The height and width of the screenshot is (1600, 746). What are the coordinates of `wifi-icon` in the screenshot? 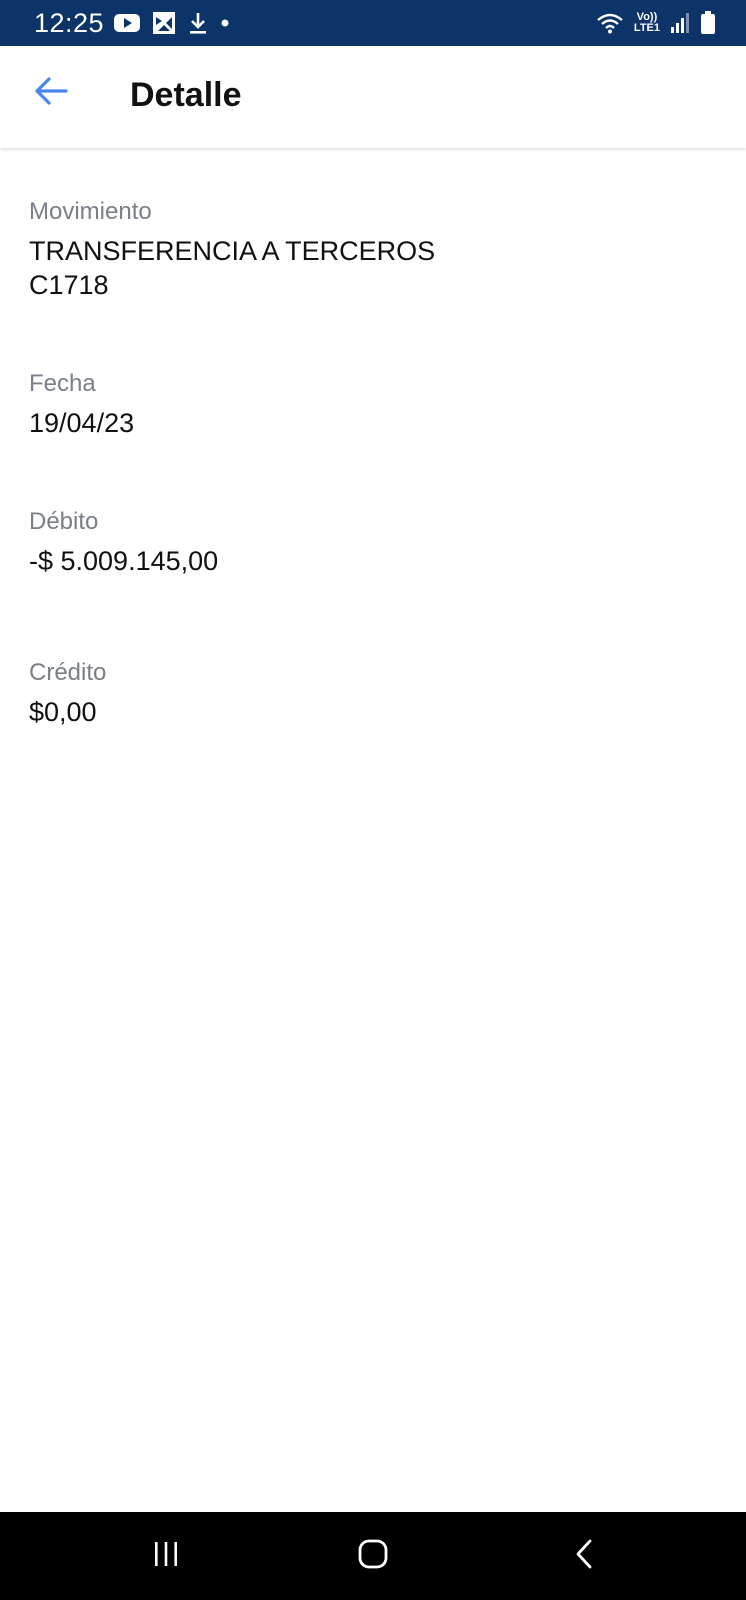 It's located at (610, 23).